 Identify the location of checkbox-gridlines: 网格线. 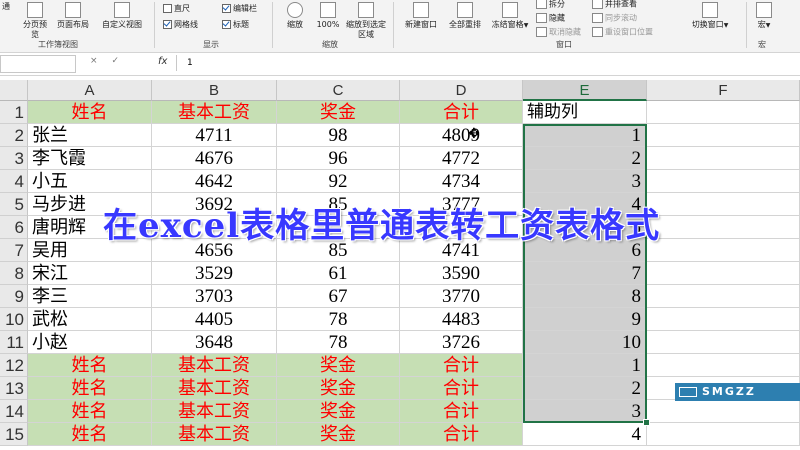
(180, 25).